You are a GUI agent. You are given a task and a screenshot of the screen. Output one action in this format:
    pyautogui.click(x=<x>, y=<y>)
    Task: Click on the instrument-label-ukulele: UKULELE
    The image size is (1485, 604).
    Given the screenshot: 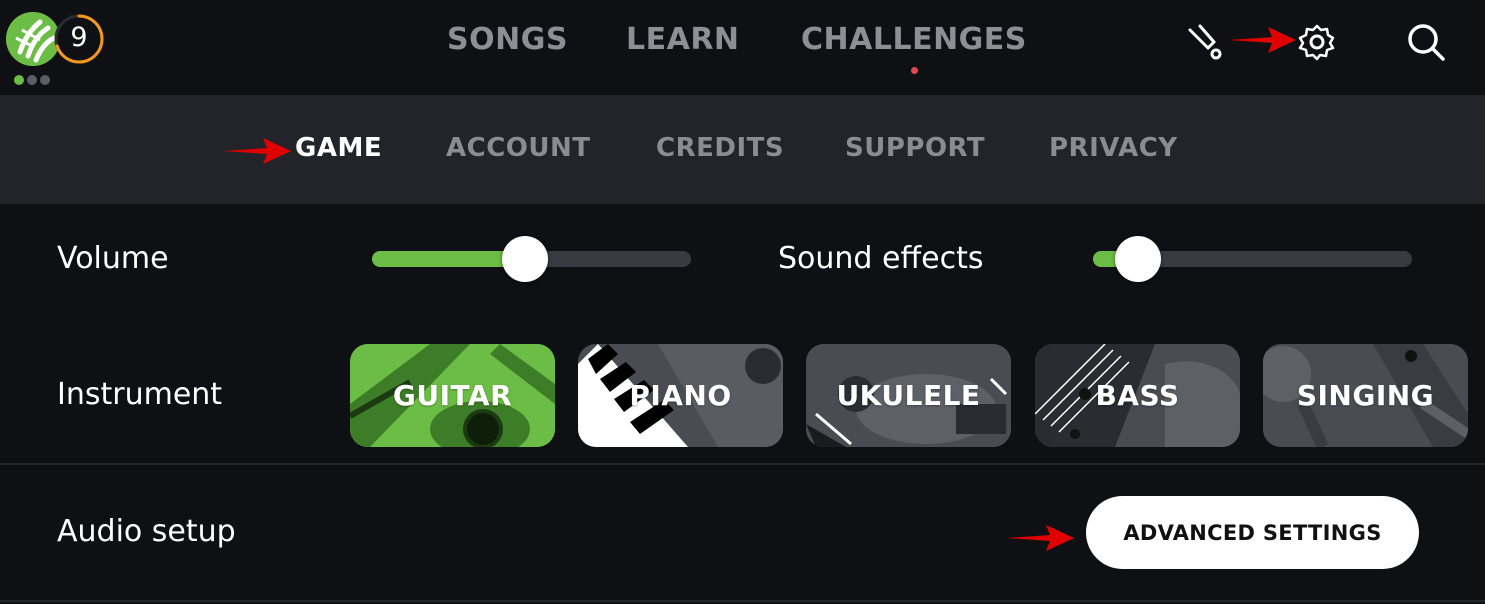 What is the action you would take?
    pyautogui.click(x=908, y=395)
    